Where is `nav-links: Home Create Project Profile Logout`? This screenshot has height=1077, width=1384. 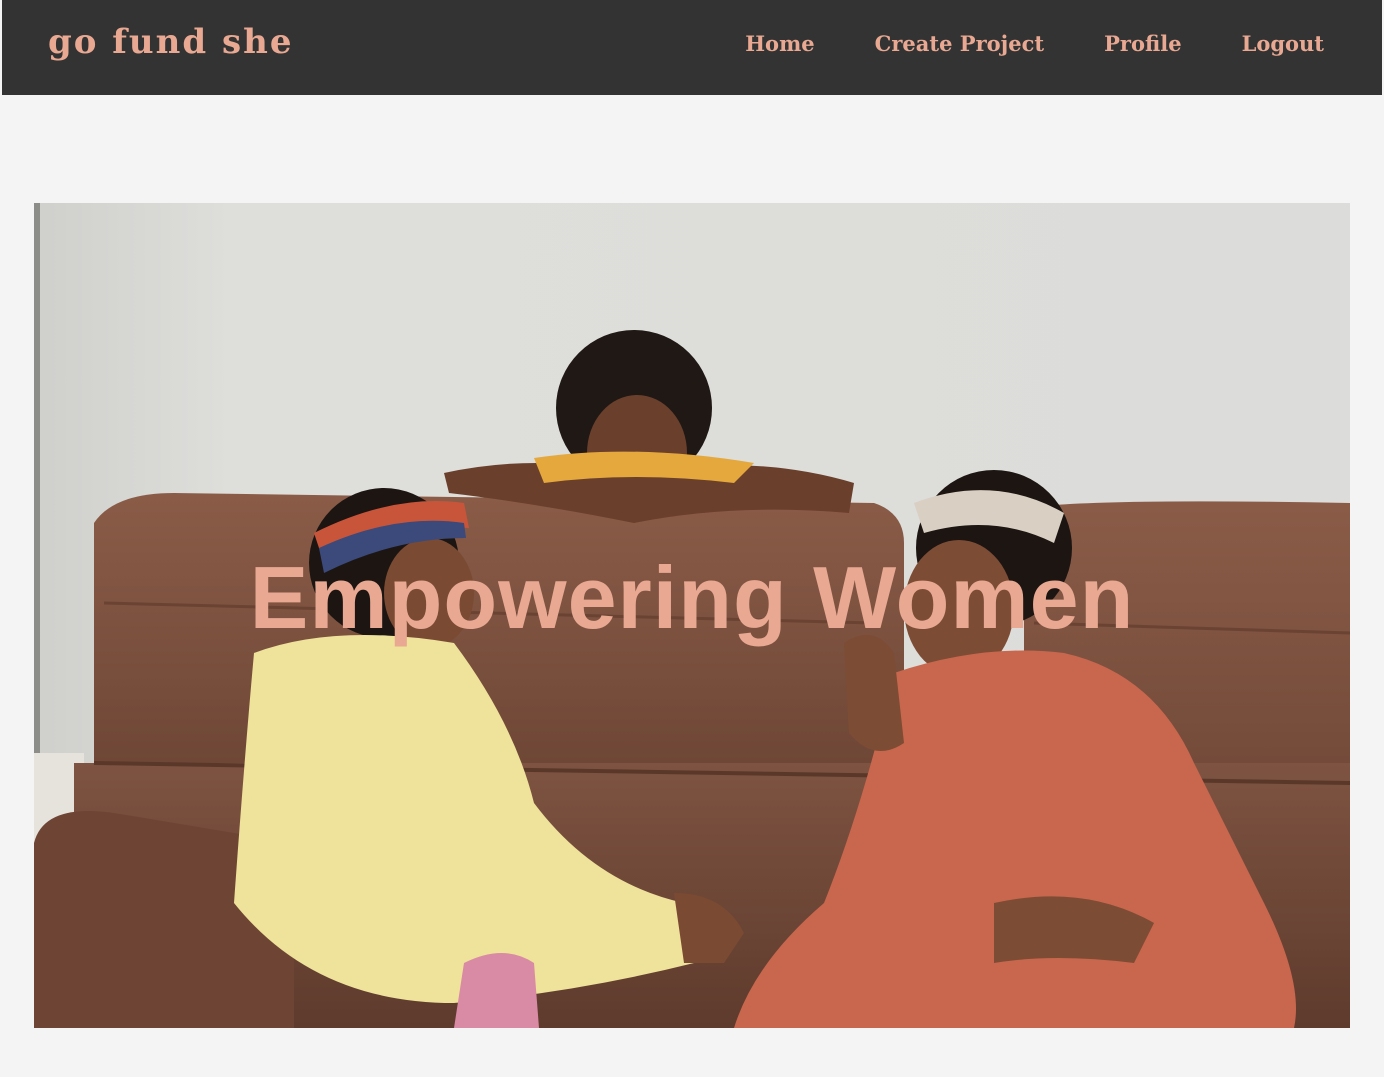 nav-links: Home Create Project Profile Logout is located at coordinates (1034, 44).